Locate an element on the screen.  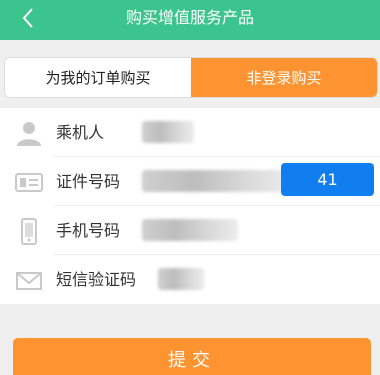
sms-code-label: 短信验证码 is located at coordinates (96, 279).